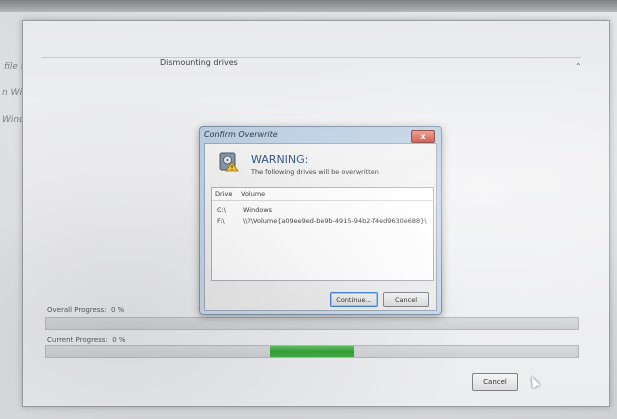  What do you see at coordinates (280, 159) in the screenshot?
I see `warning-heading: WARNING:` at bounding box center [280, 159].